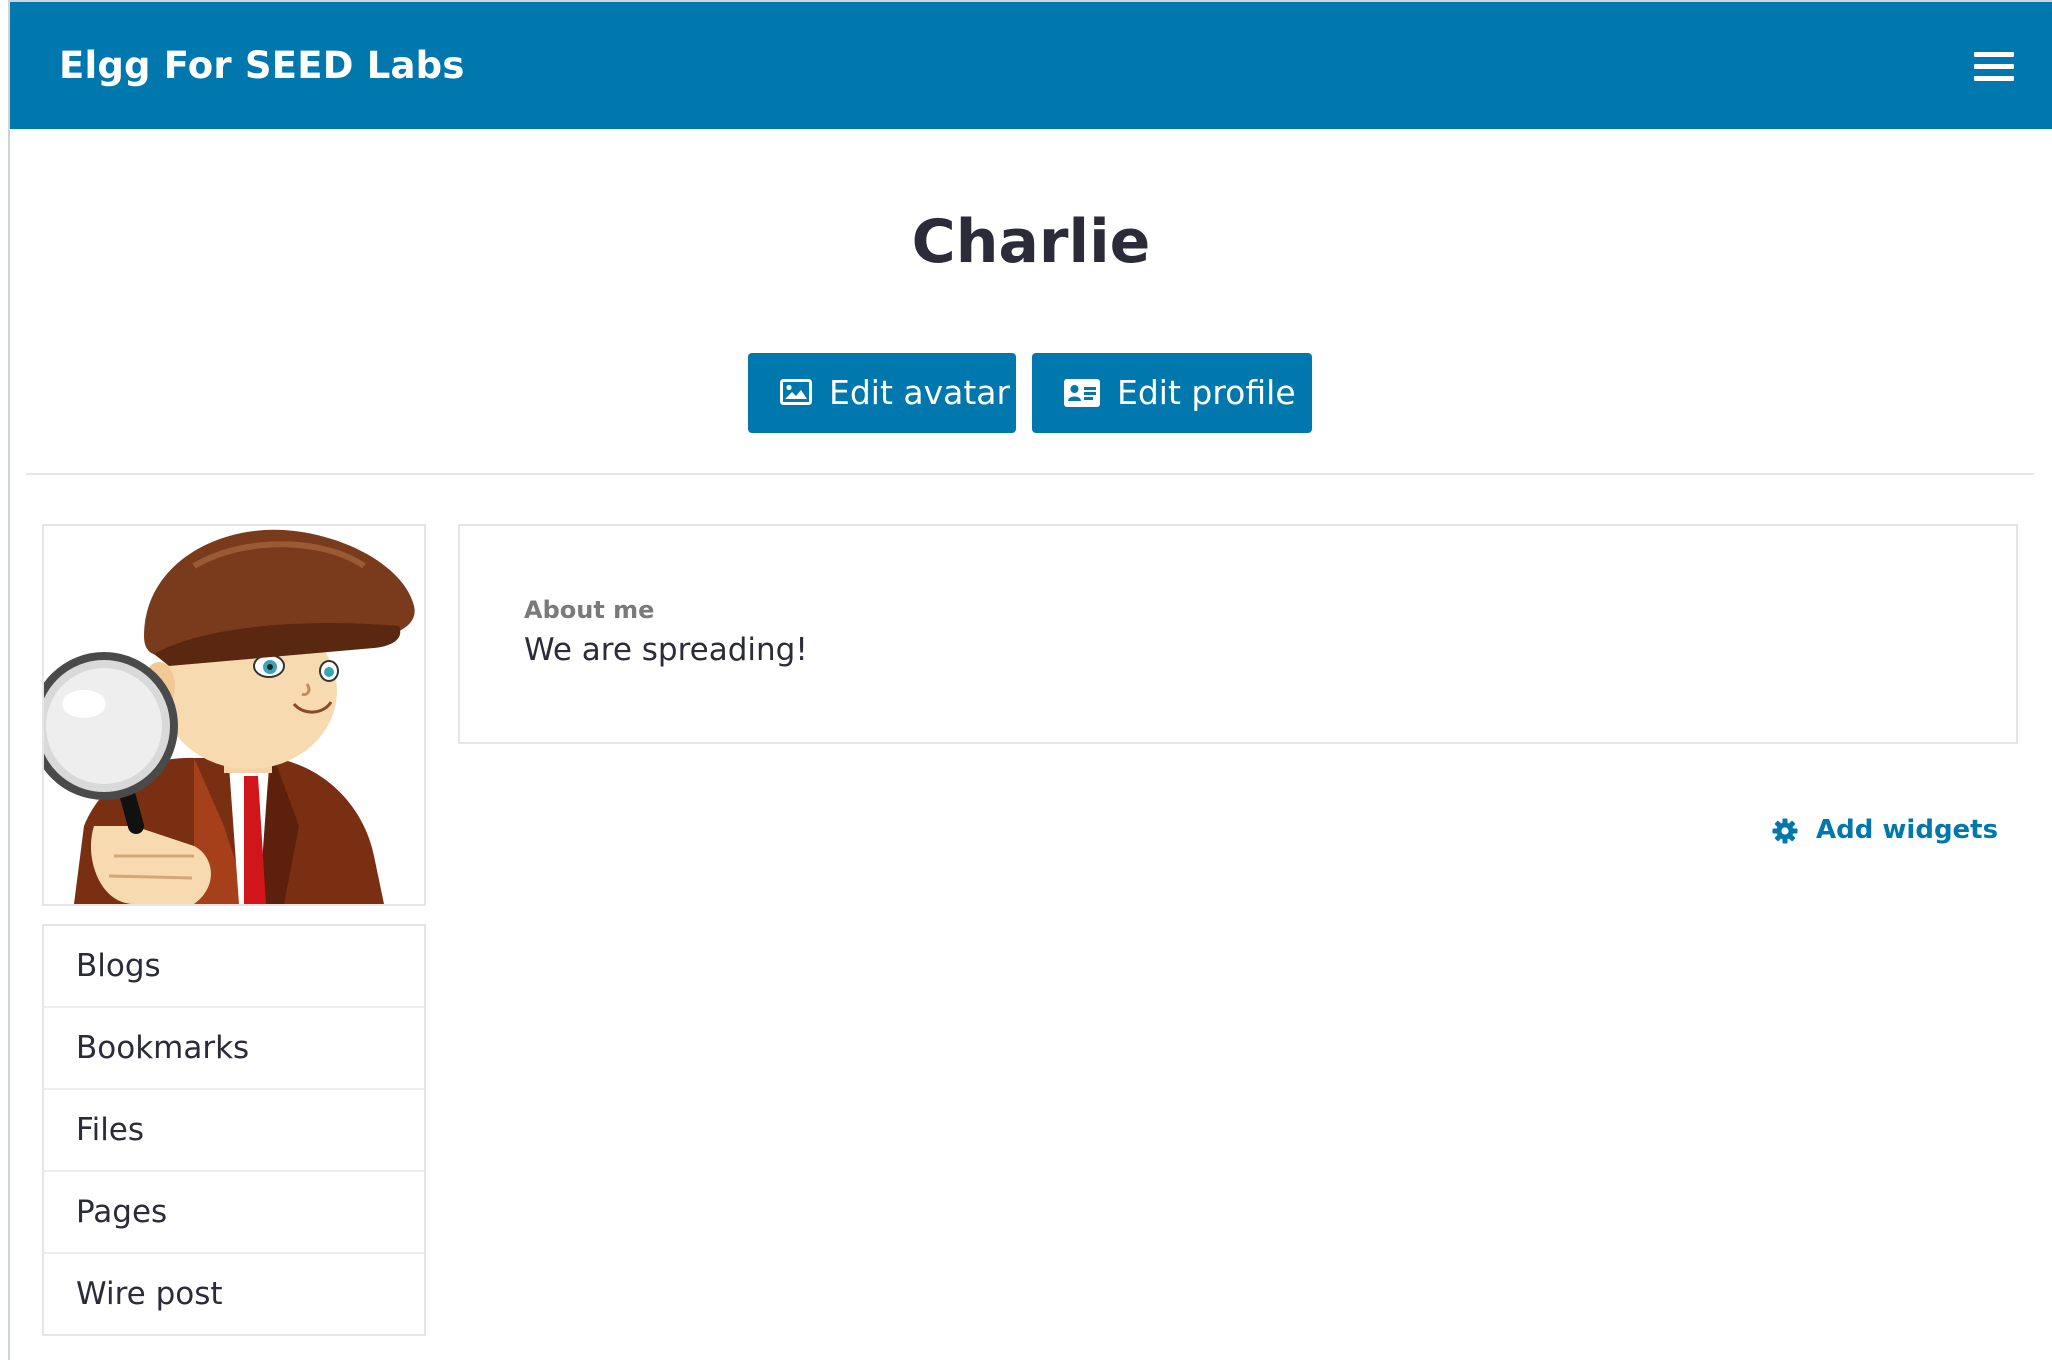  Describe the element at coordinates (1031, 65) in the screenshot. I see `top-bar: Elgg For SEED Labs` at that location.